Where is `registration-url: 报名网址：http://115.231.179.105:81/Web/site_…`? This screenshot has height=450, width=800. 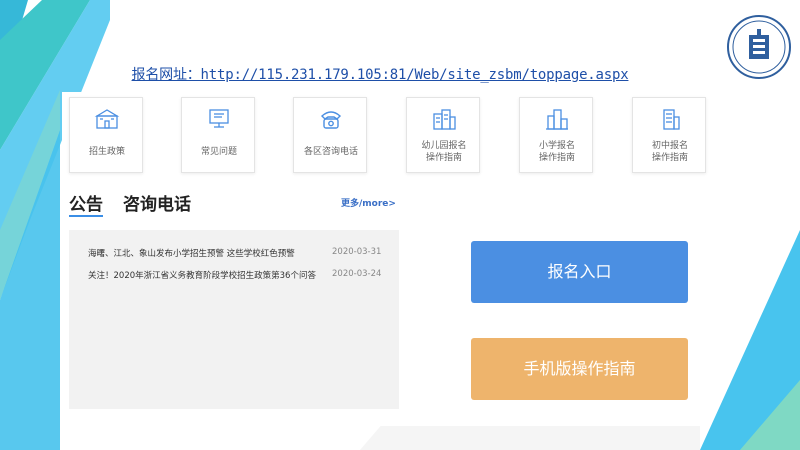 registration-url: 报名网址：http://115.231.179.105:81/Web/site_… is located at coordinates (380, 74).